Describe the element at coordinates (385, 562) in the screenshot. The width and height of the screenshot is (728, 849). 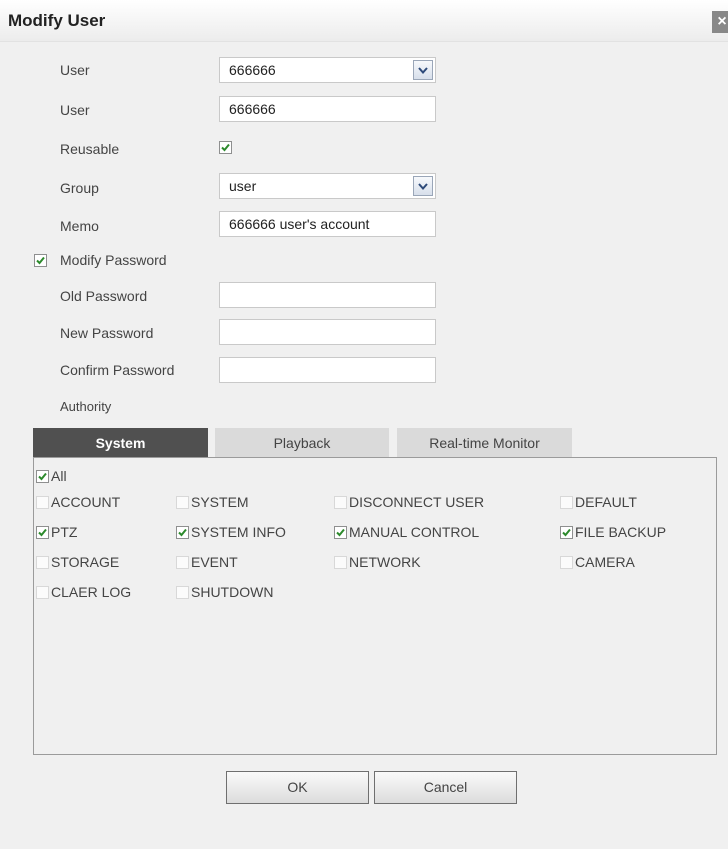
I see `permission-network-label: NETWORK` at that location.